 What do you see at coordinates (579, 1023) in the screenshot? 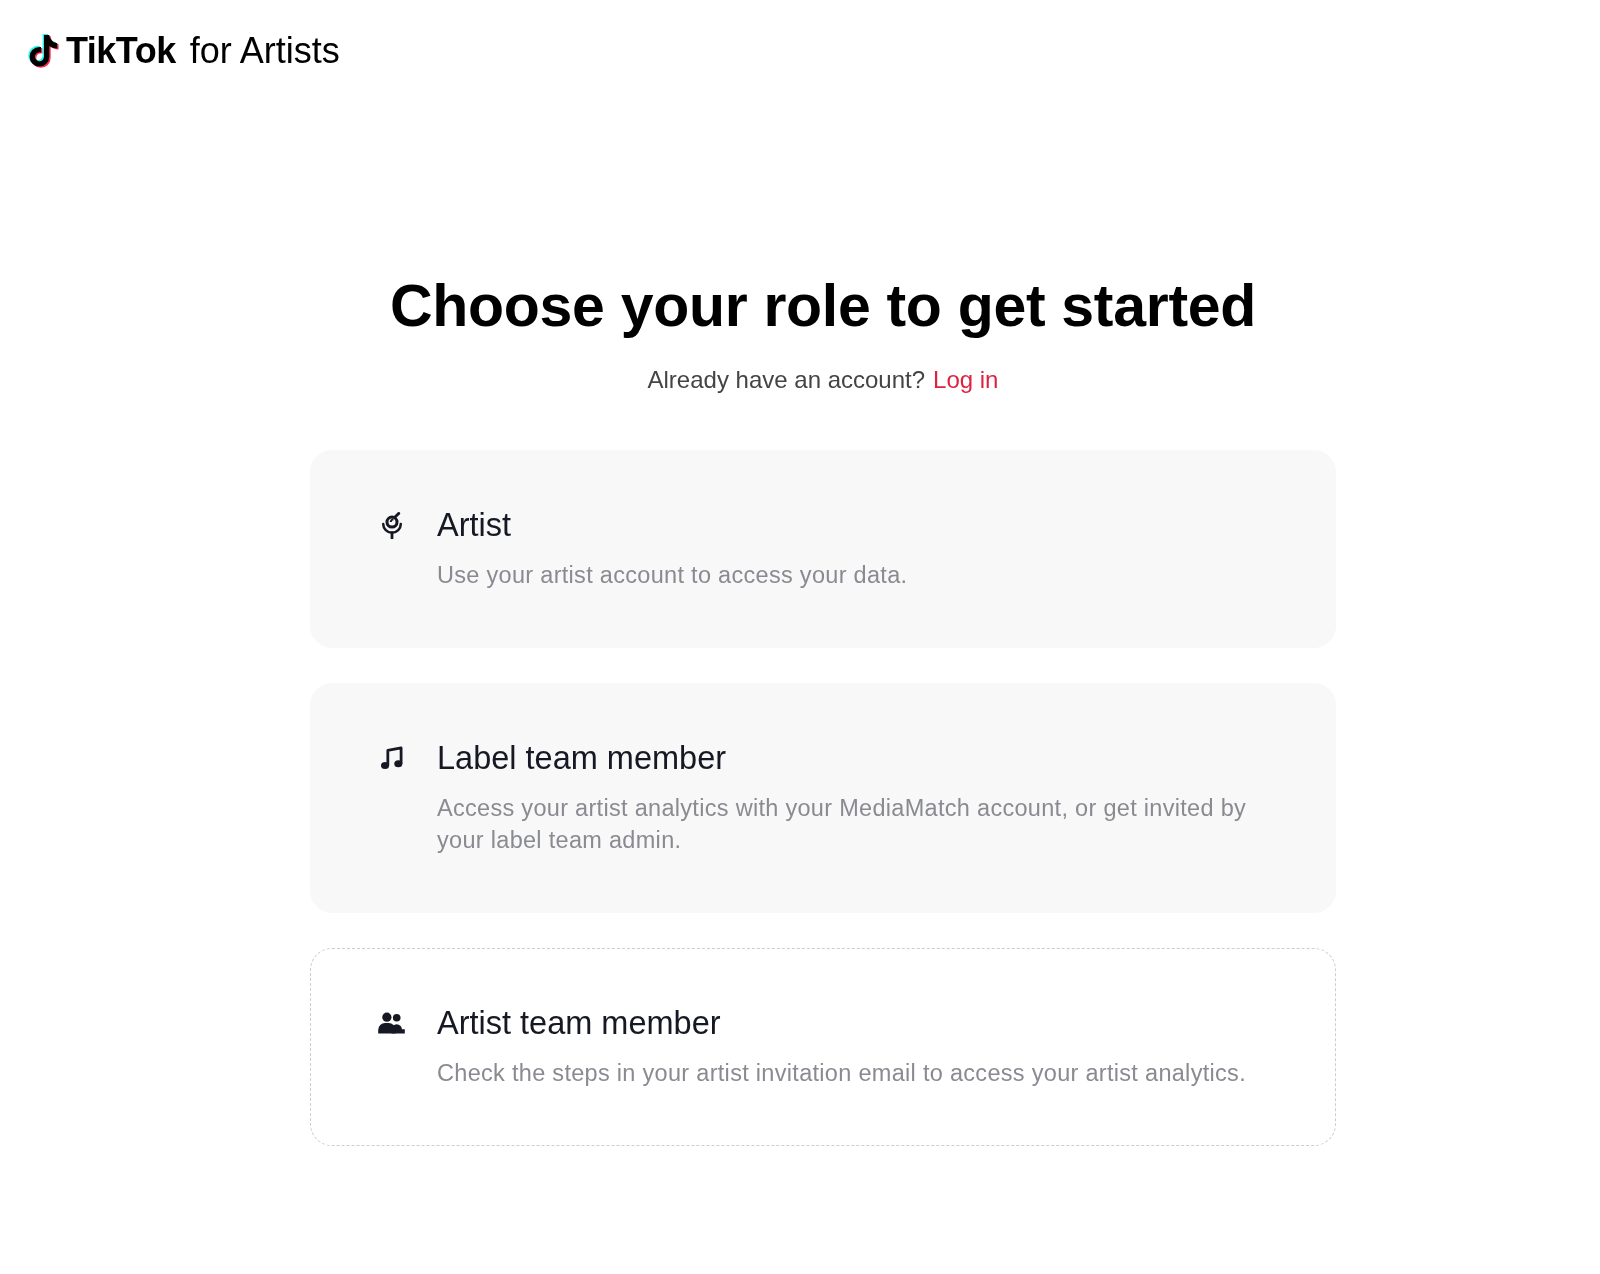
I see `role-title: Artist team member` at bounding box center [579, 1023].